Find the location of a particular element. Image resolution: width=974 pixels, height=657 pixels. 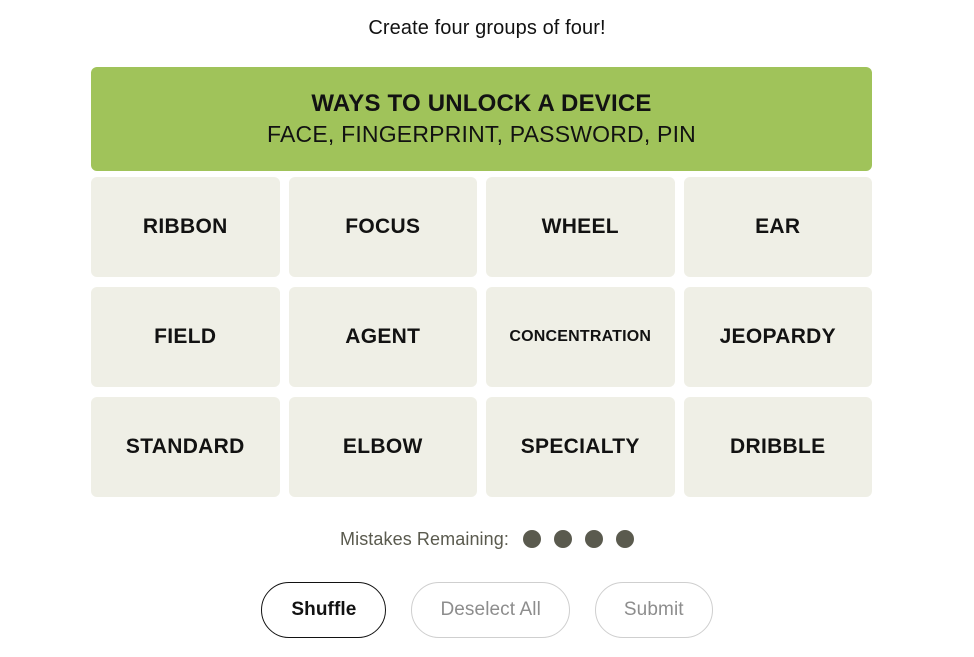

word-tile: CONCENTRATION is located at coordinates (580, 337).